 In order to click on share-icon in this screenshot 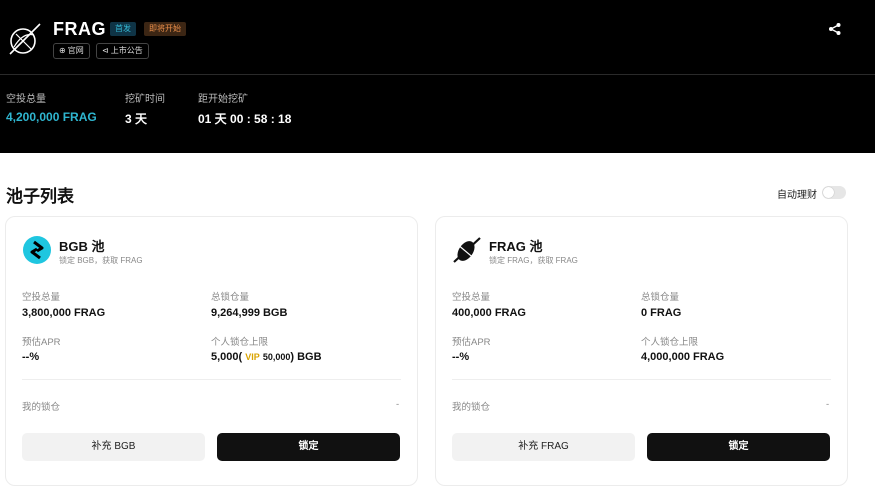, I will do `click(835, 29)`.